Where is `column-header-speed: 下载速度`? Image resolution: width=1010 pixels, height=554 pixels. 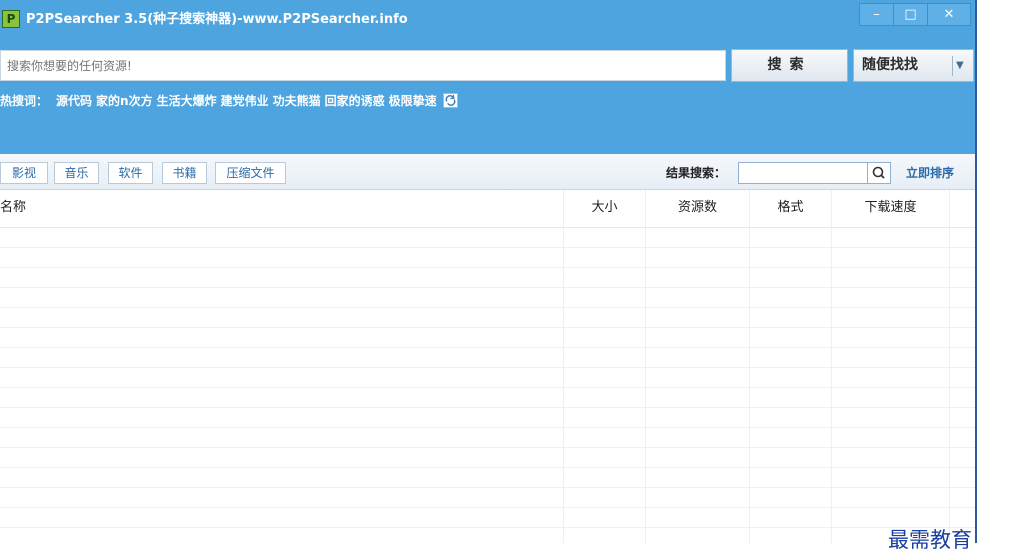
column-header-speed: 下载速度 is located at coordinates (890, 209).